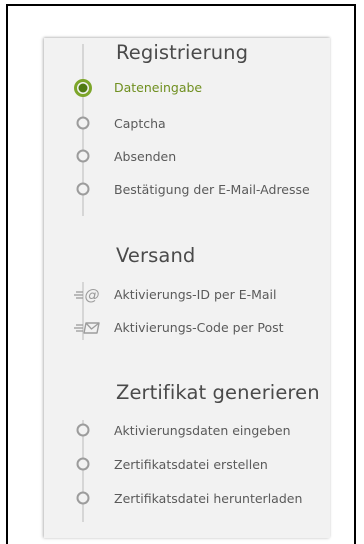  Describe the element at coordinates (83, 88) in the screenshot. I see `active-step-icon` at that location.